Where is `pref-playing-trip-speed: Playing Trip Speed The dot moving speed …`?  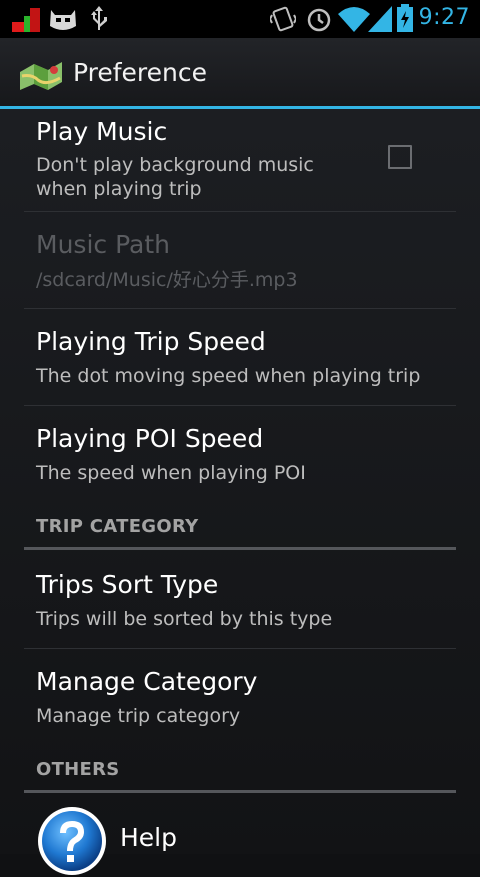 pref-playing-trip-speed: Playing Trip Speed The dot moving speed … is located at coordinates (240, 357).